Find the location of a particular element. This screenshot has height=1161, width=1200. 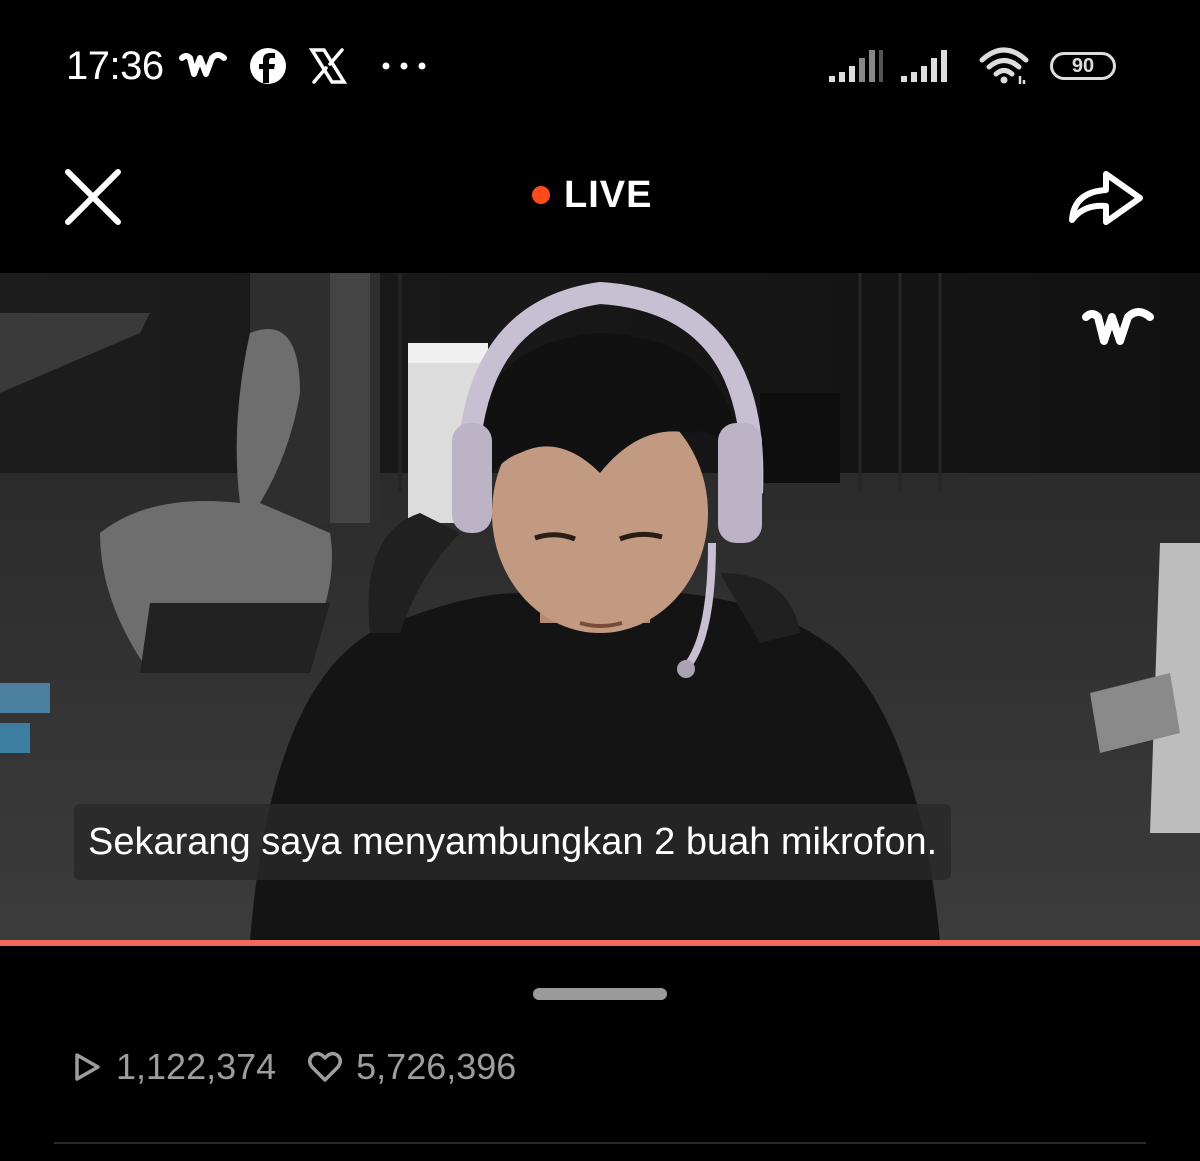

play-icon is located at coordinates (87, 1067).